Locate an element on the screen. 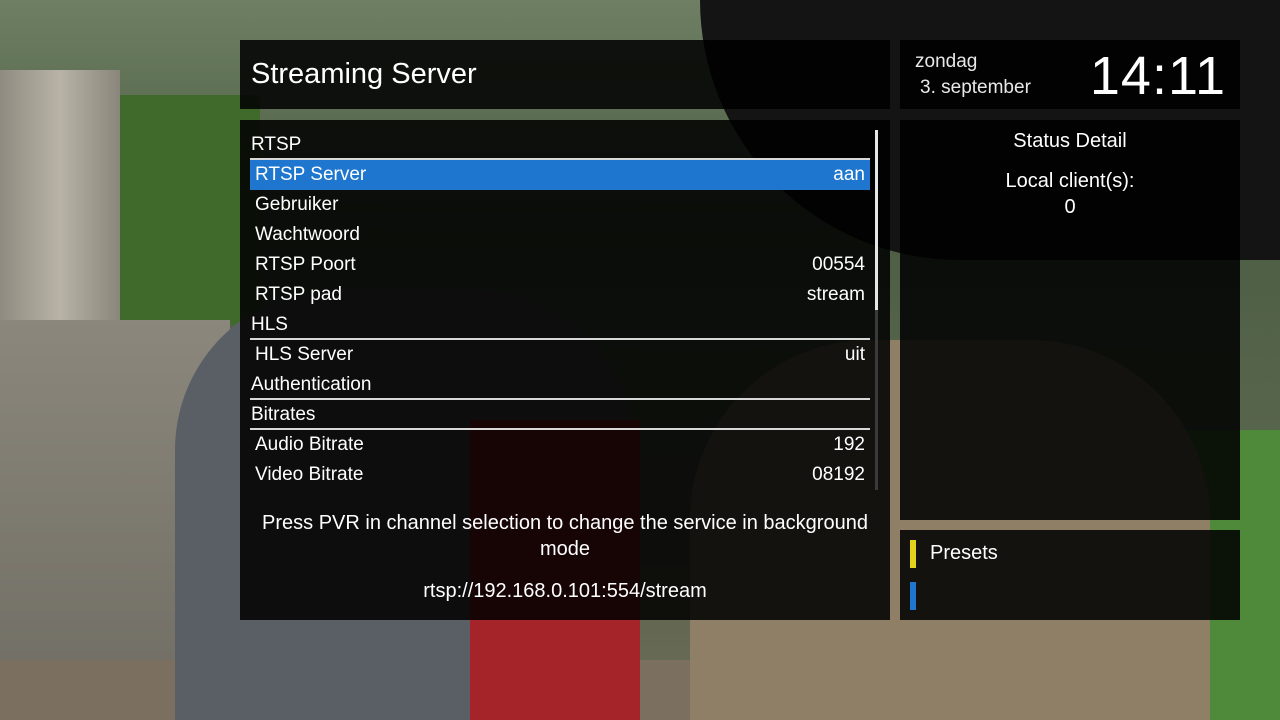  yellow-key-indicator is located at coordinates (913, 554).